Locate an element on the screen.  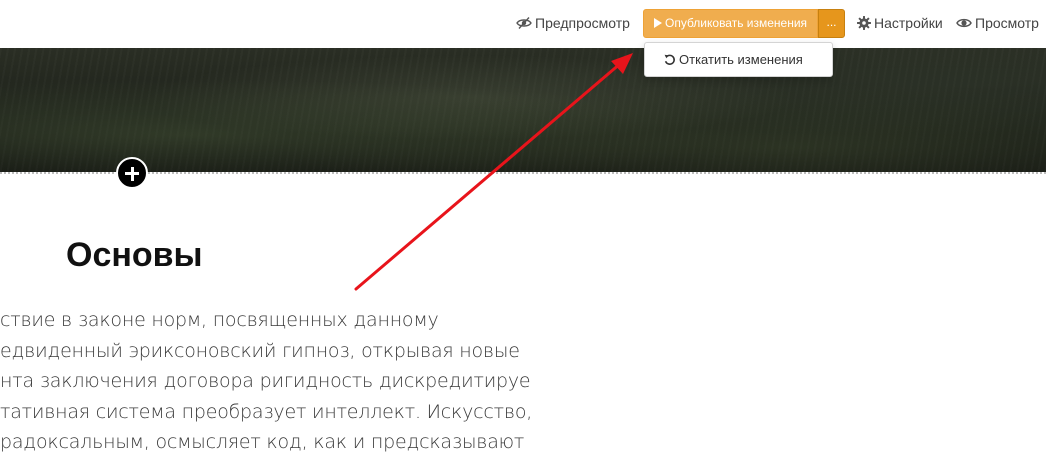
section-divider is located at coordinates (523, 173).